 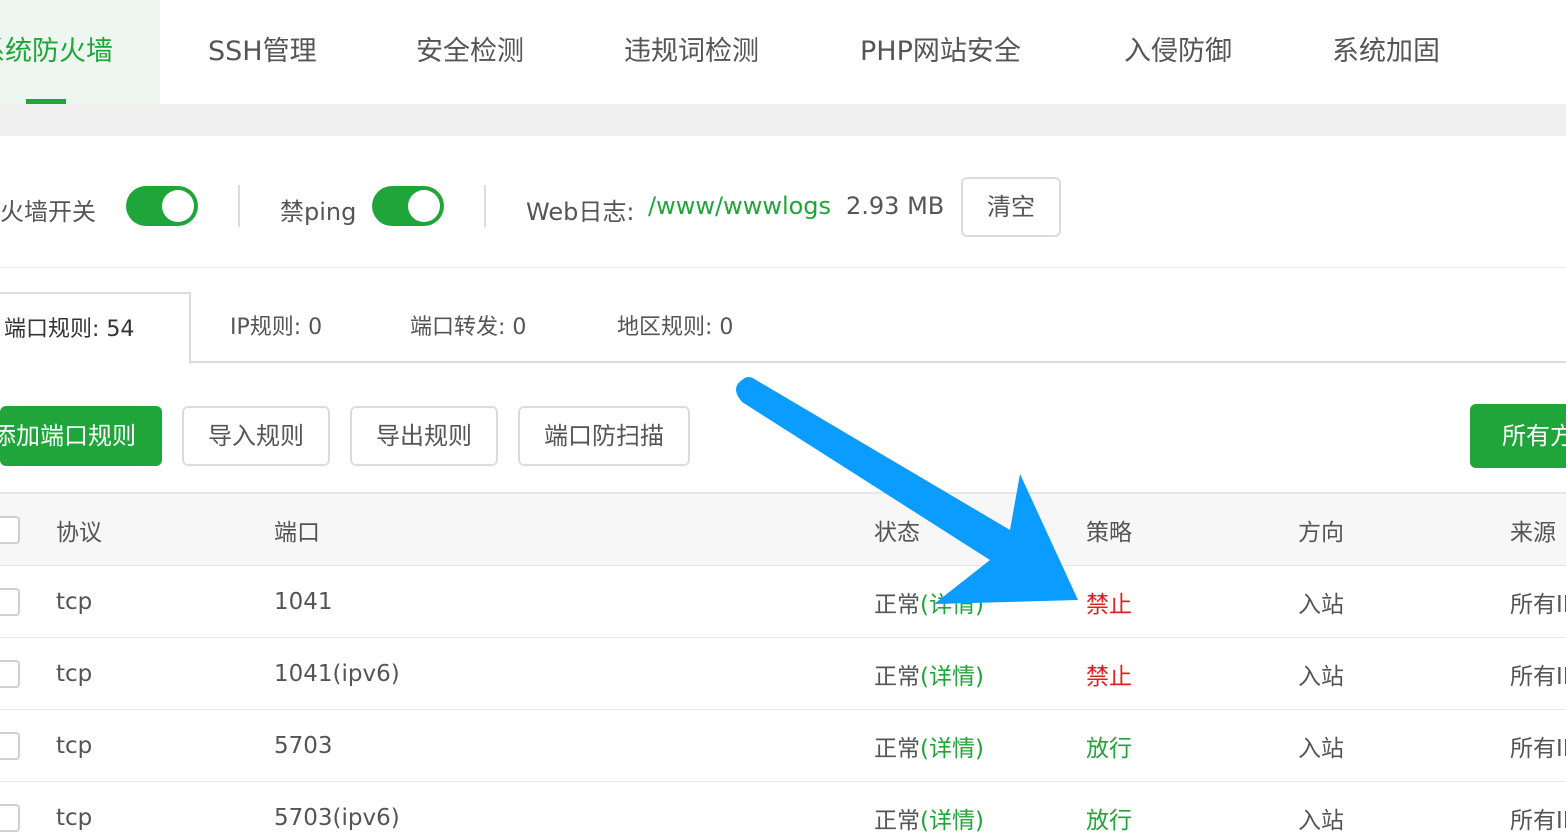 What do you see at coordinates (739, 206) in the screenshot?
I see `weblog-path-link: /www/wwwlogs` at bounding box center [739, 206].